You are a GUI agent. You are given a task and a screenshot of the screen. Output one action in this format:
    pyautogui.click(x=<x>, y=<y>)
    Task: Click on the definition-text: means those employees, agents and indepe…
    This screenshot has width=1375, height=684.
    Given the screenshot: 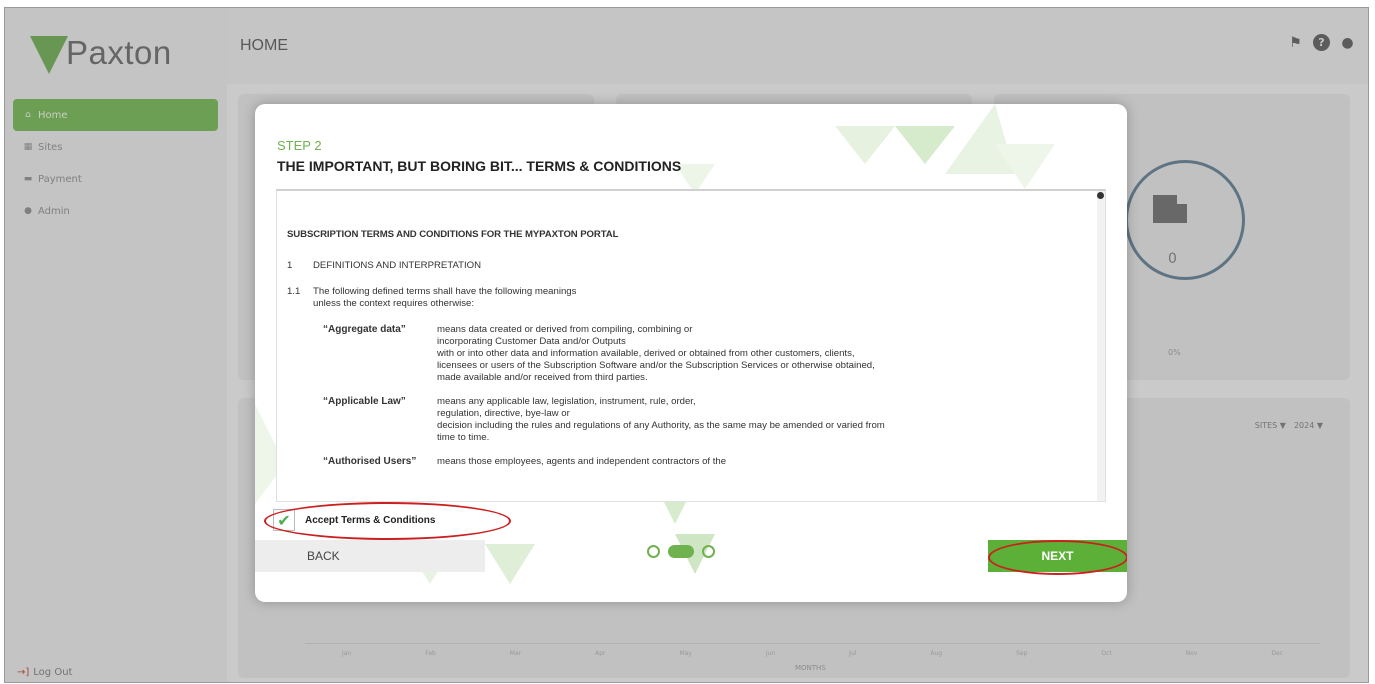 What is the action you would take?
    pyautogui.click(x=582, y=461)
    